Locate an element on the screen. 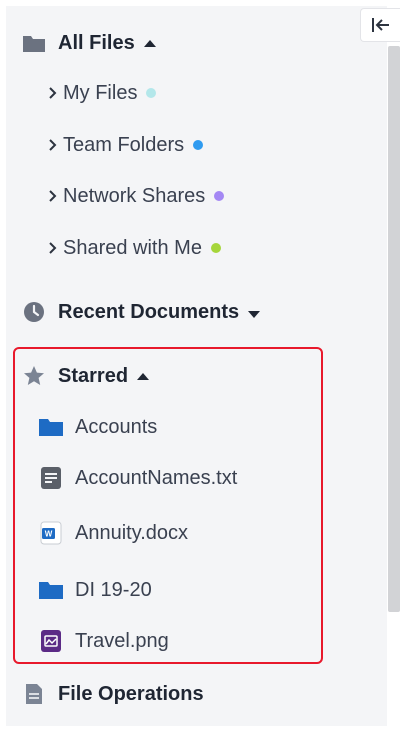  nav-team-folders-label: Team Folders is located at coordinates (124, 144).